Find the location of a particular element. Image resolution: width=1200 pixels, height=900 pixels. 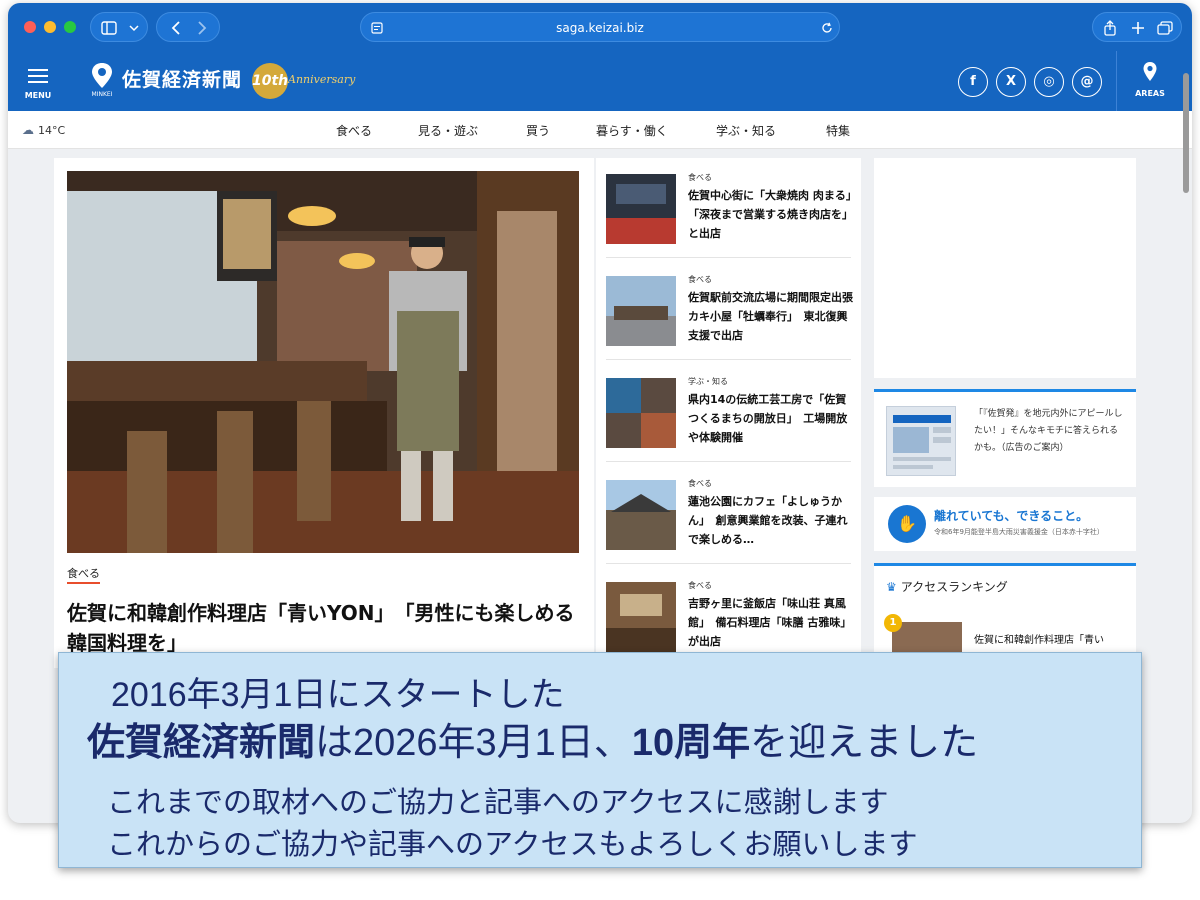

maximize-window-button is located at coordinates (70, 27).